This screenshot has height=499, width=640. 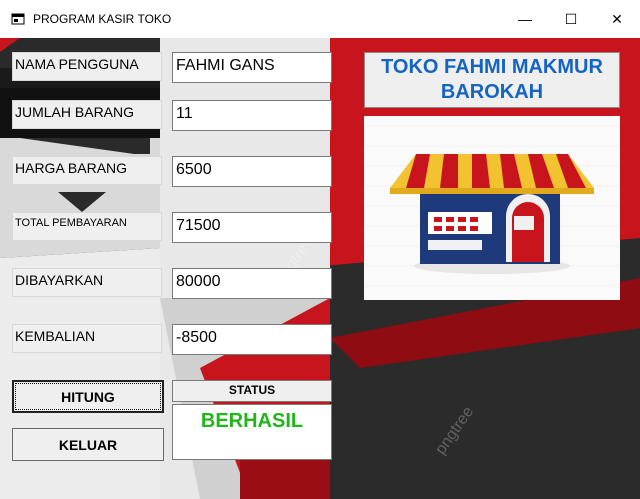 What do you see at coordinates (102, 19) in the screenshot?
I see `window-title: PROGRAM KASIR TOKO` at bounding box center [102, 19].